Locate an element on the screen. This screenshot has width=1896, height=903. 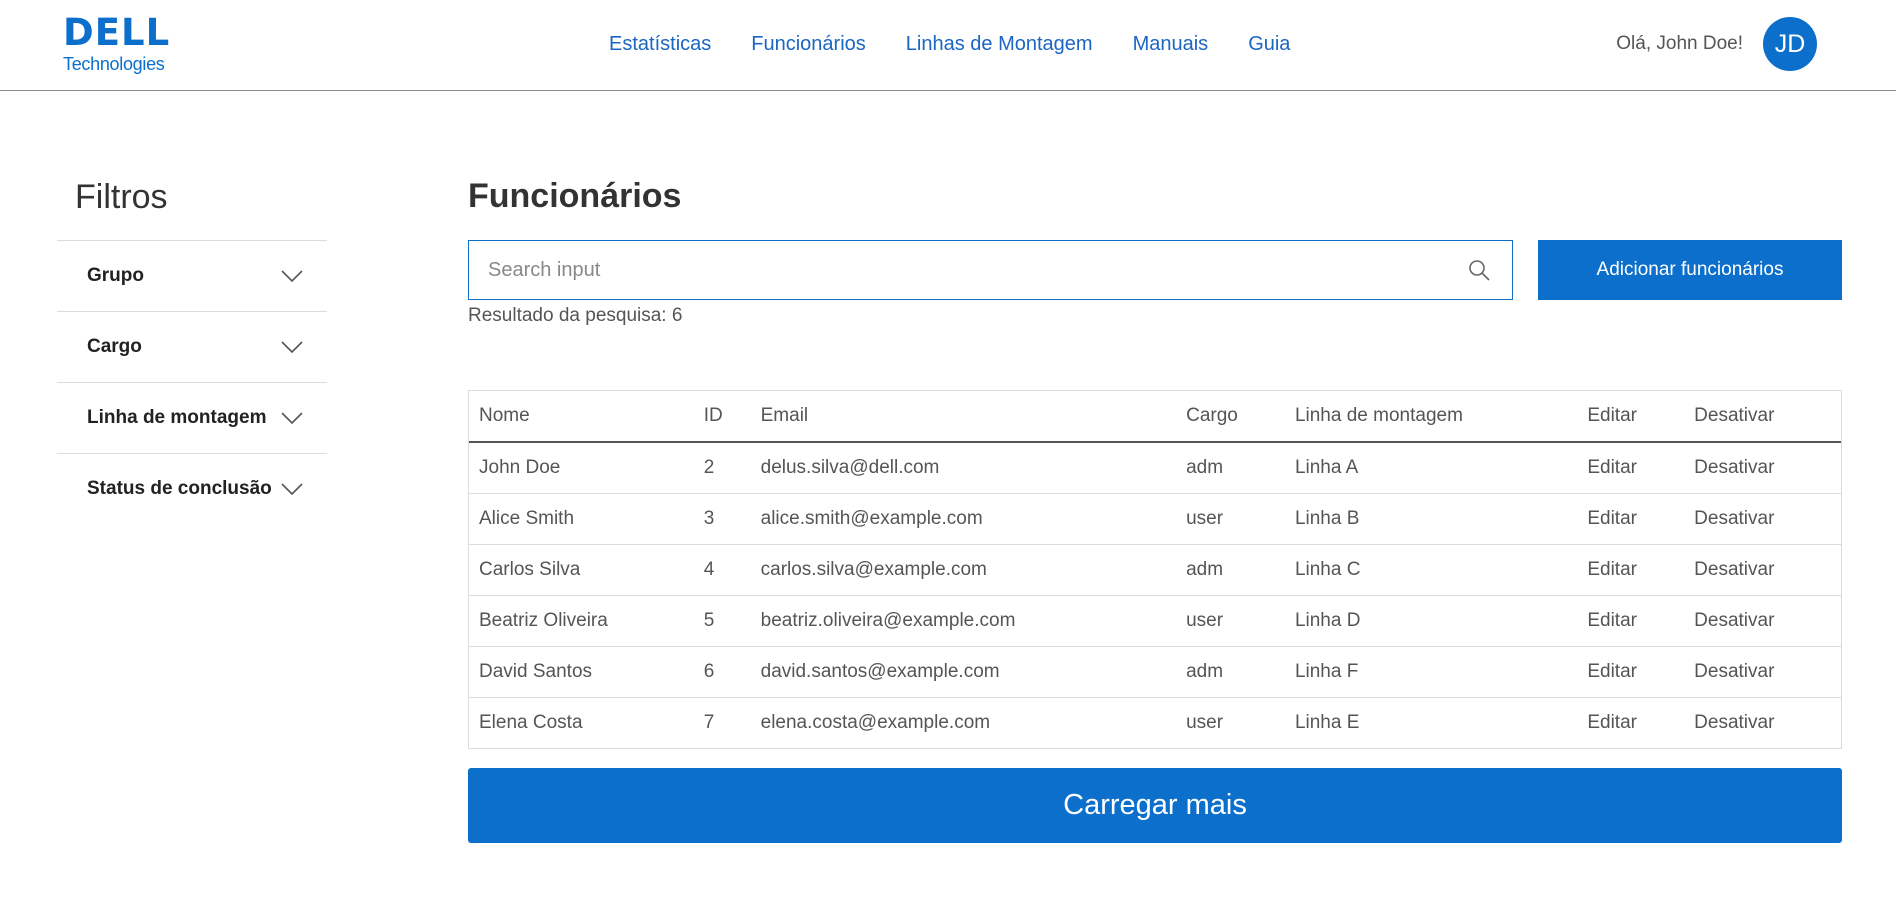
filter-status-de-conclusao: Status de conclusão is located at coordinates (192, 488).